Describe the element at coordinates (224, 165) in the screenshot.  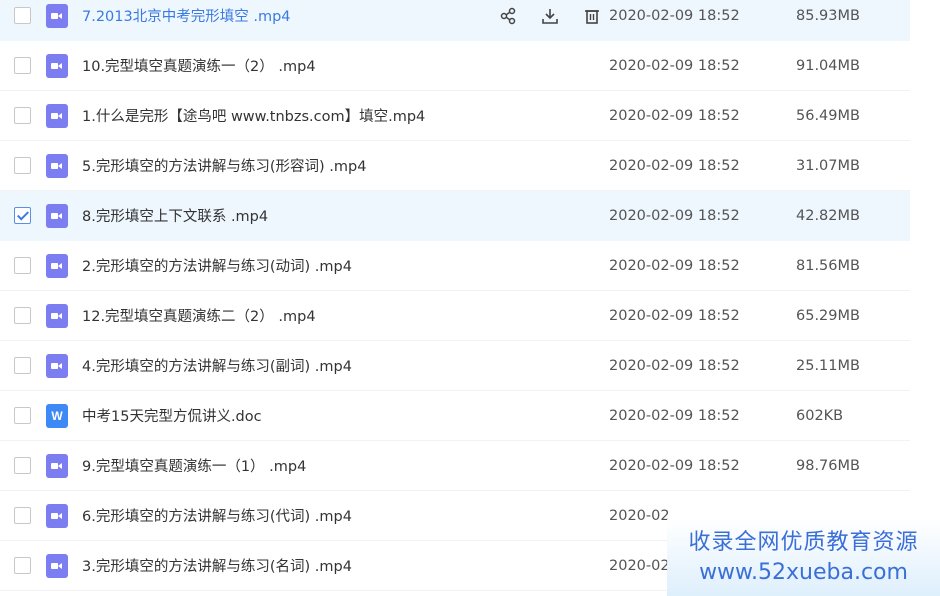
I see `file-name: 5.完形填空的方法讲解与练习(形容词) .mp4` at that location.